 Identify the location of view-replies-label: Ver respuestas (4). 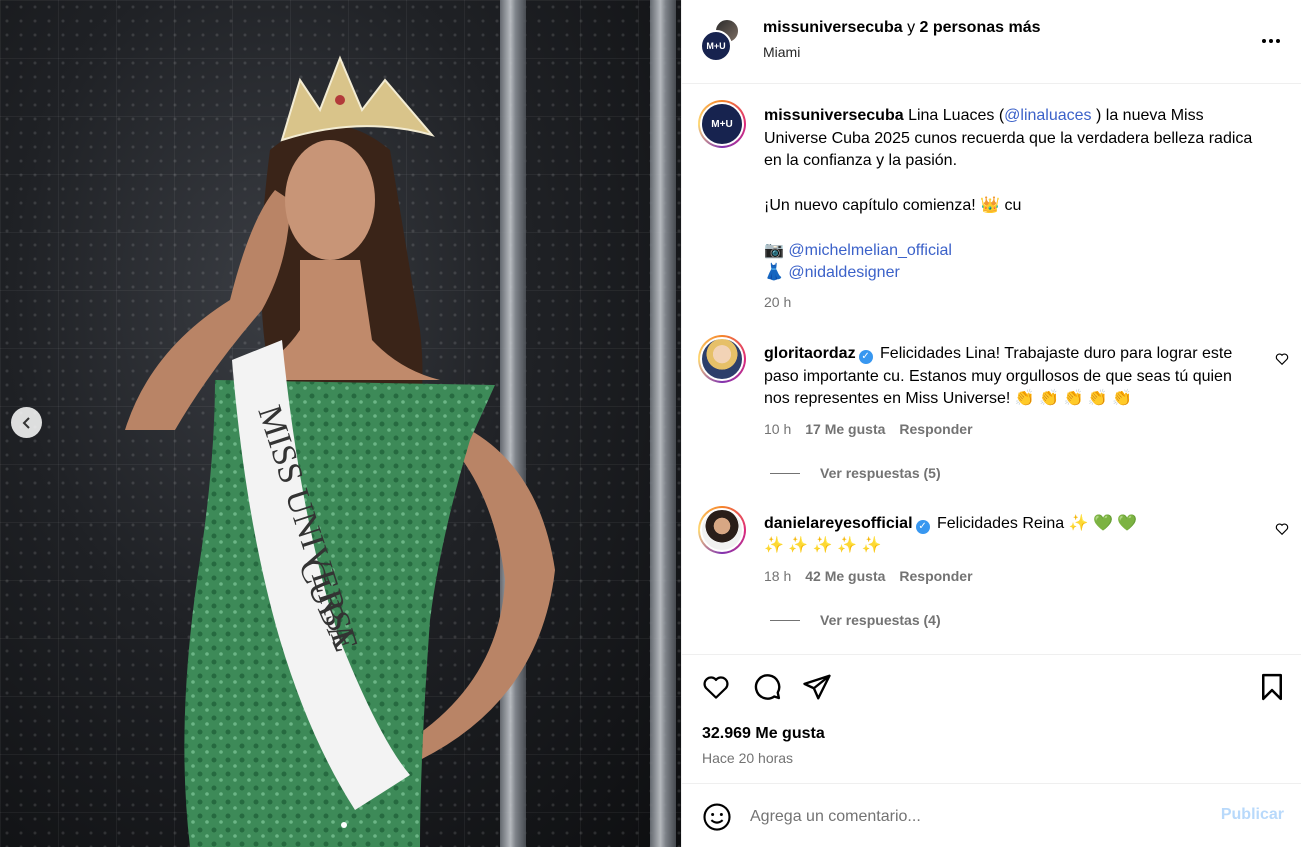
(880, 620).